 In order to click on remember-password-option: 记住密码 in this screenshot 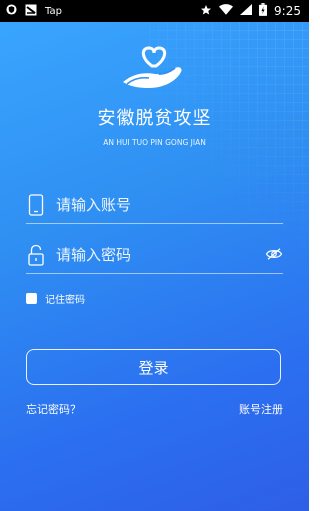, I will do `click(55, 298)`.